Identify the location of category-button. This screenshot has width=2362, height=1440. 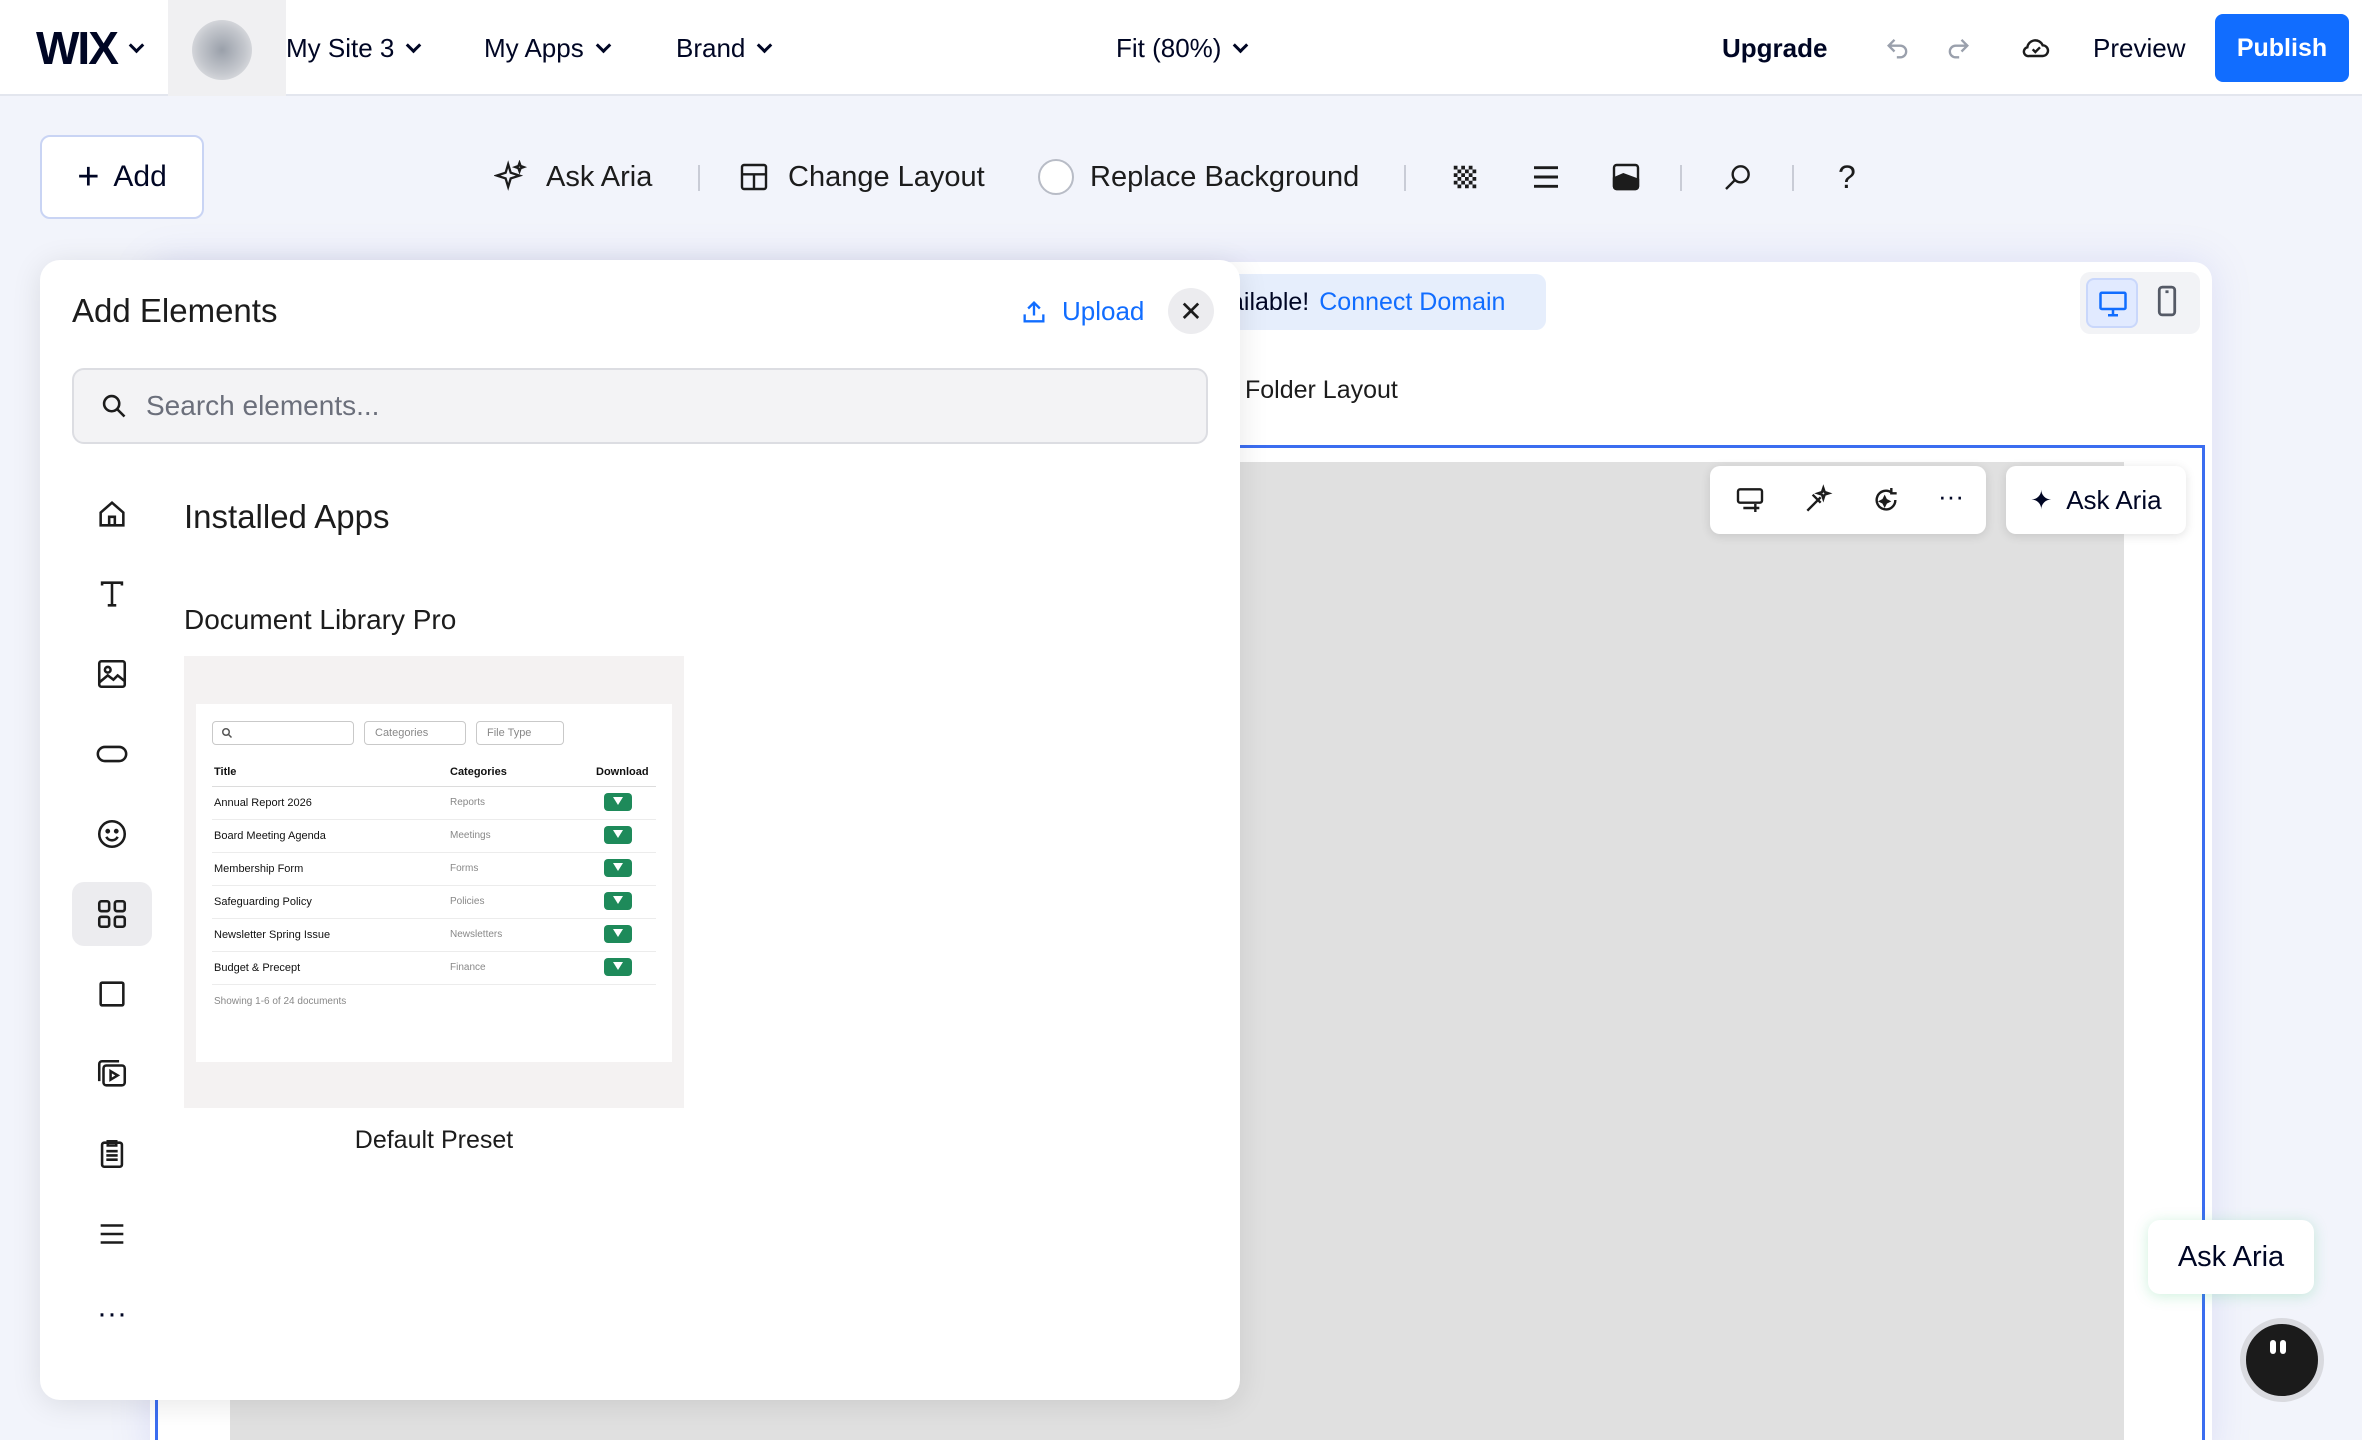
(112, 754).